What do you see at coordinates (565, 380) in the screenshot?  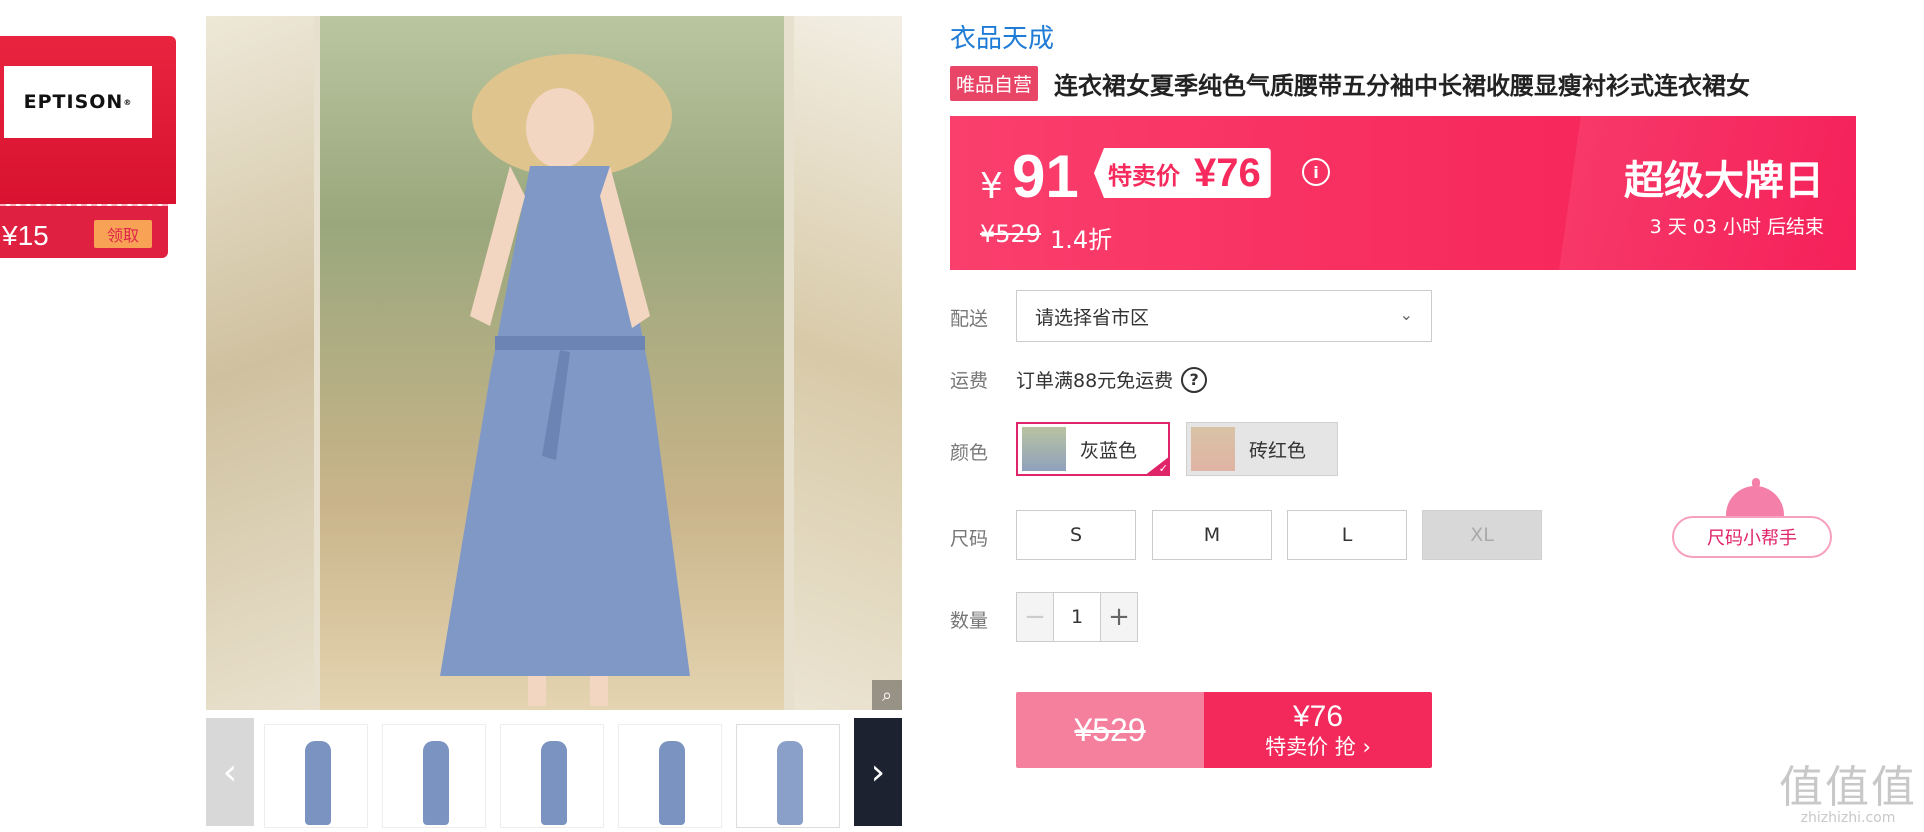 I see `model-illustration` at bounding box center [565, 380].